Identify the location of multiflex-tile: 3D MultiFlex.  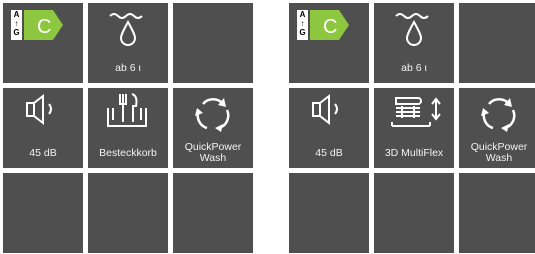
(414, 128).